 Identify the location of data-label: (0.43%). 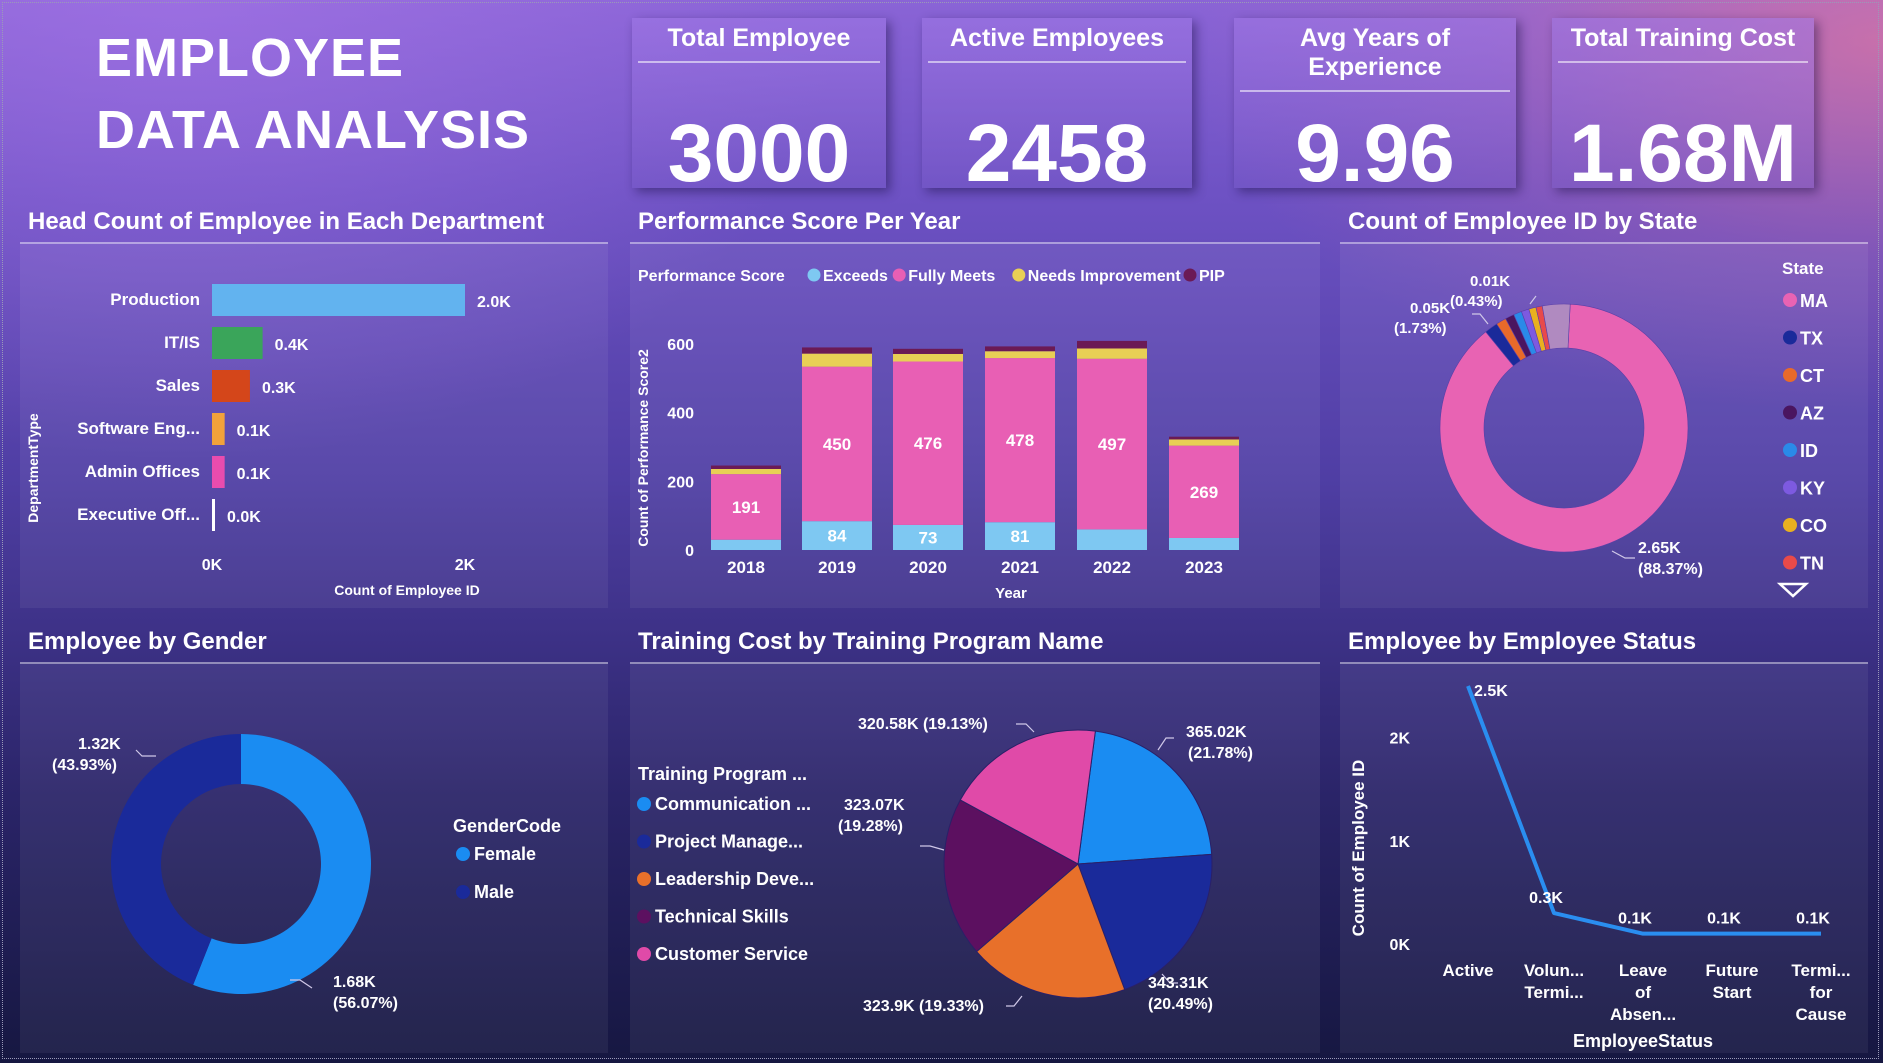
(1476, 301).